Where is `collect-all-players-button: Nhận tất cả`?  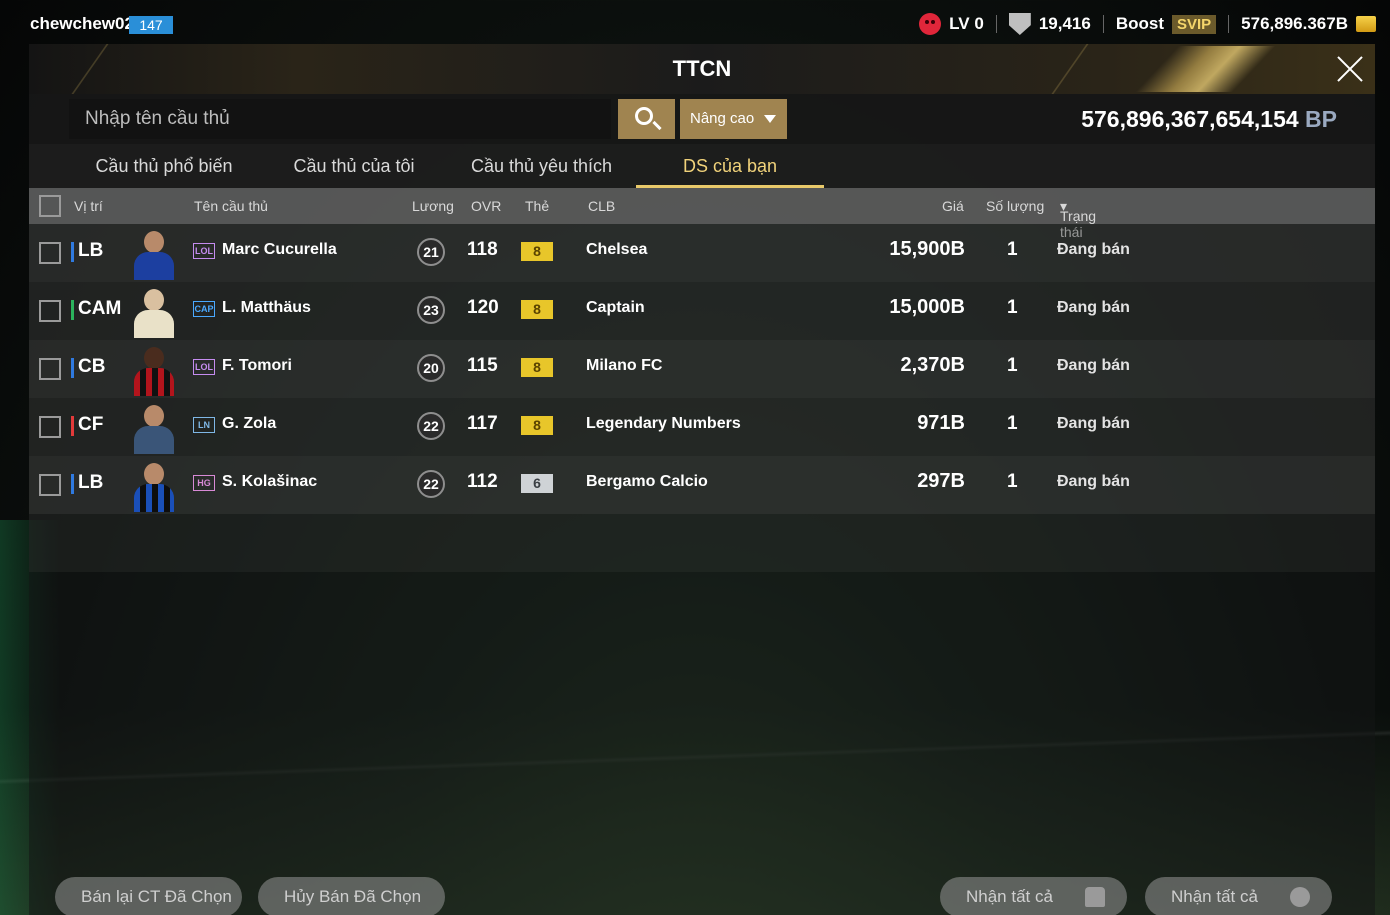
collect-all-players-button: Nhận tất cả is located at coordinates (1033, 896).